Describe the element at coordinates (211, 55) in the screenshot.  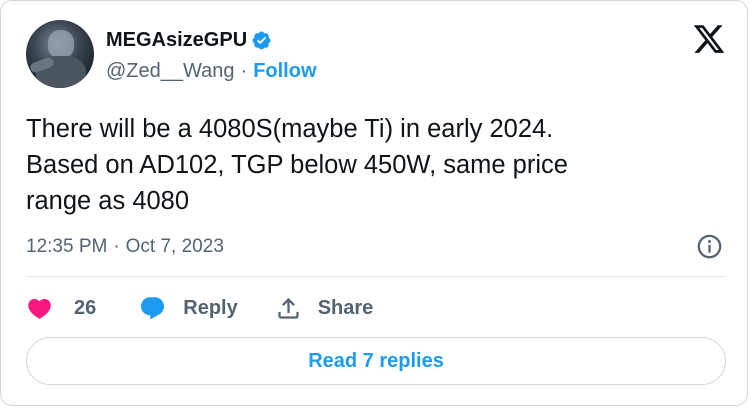
I see `author-info: MEGAsizeGPU @Zed__Wang · Follow` at that location.